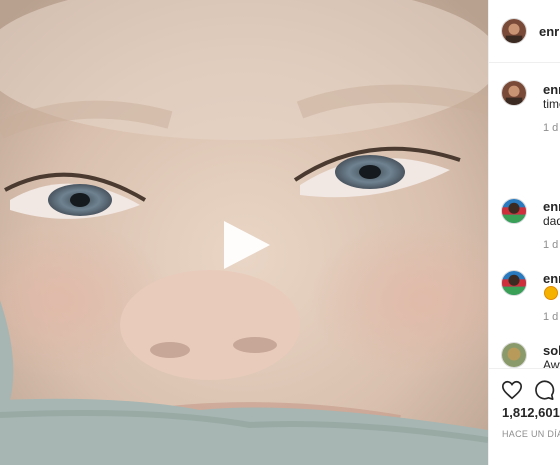  Describe the element at coordinates (531, 434) in the screenshot. I see `post-date: HACE UN DÍA` at that location.